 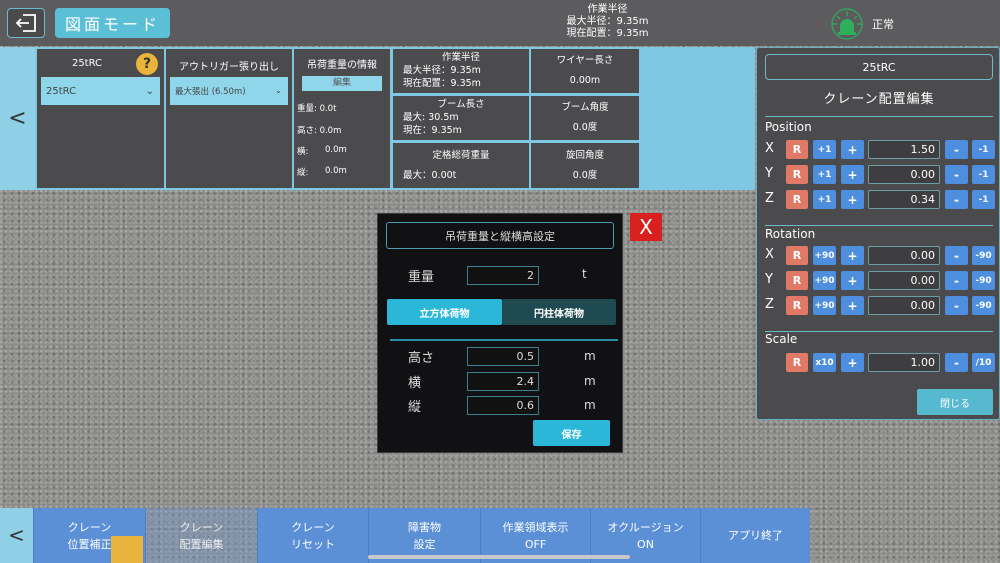 I want to click on close-dialog-button: X, so click(x=646, y=227).